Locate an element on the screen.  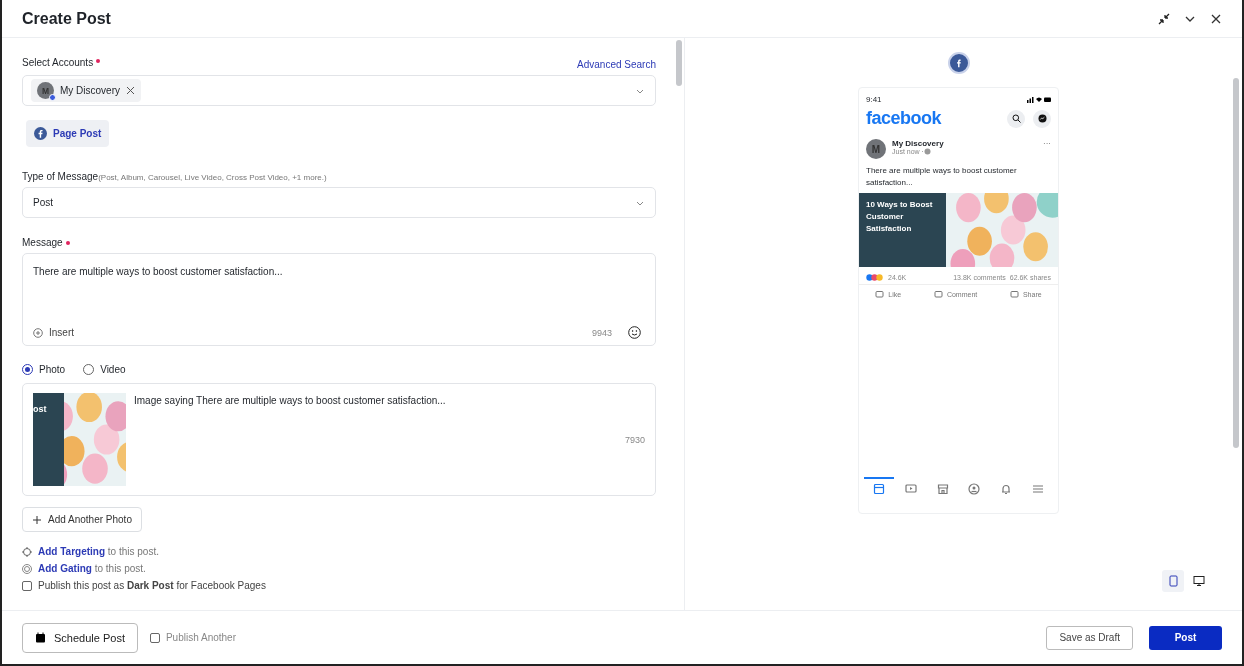
post-button: Post is located at coordinates (1185, 637).